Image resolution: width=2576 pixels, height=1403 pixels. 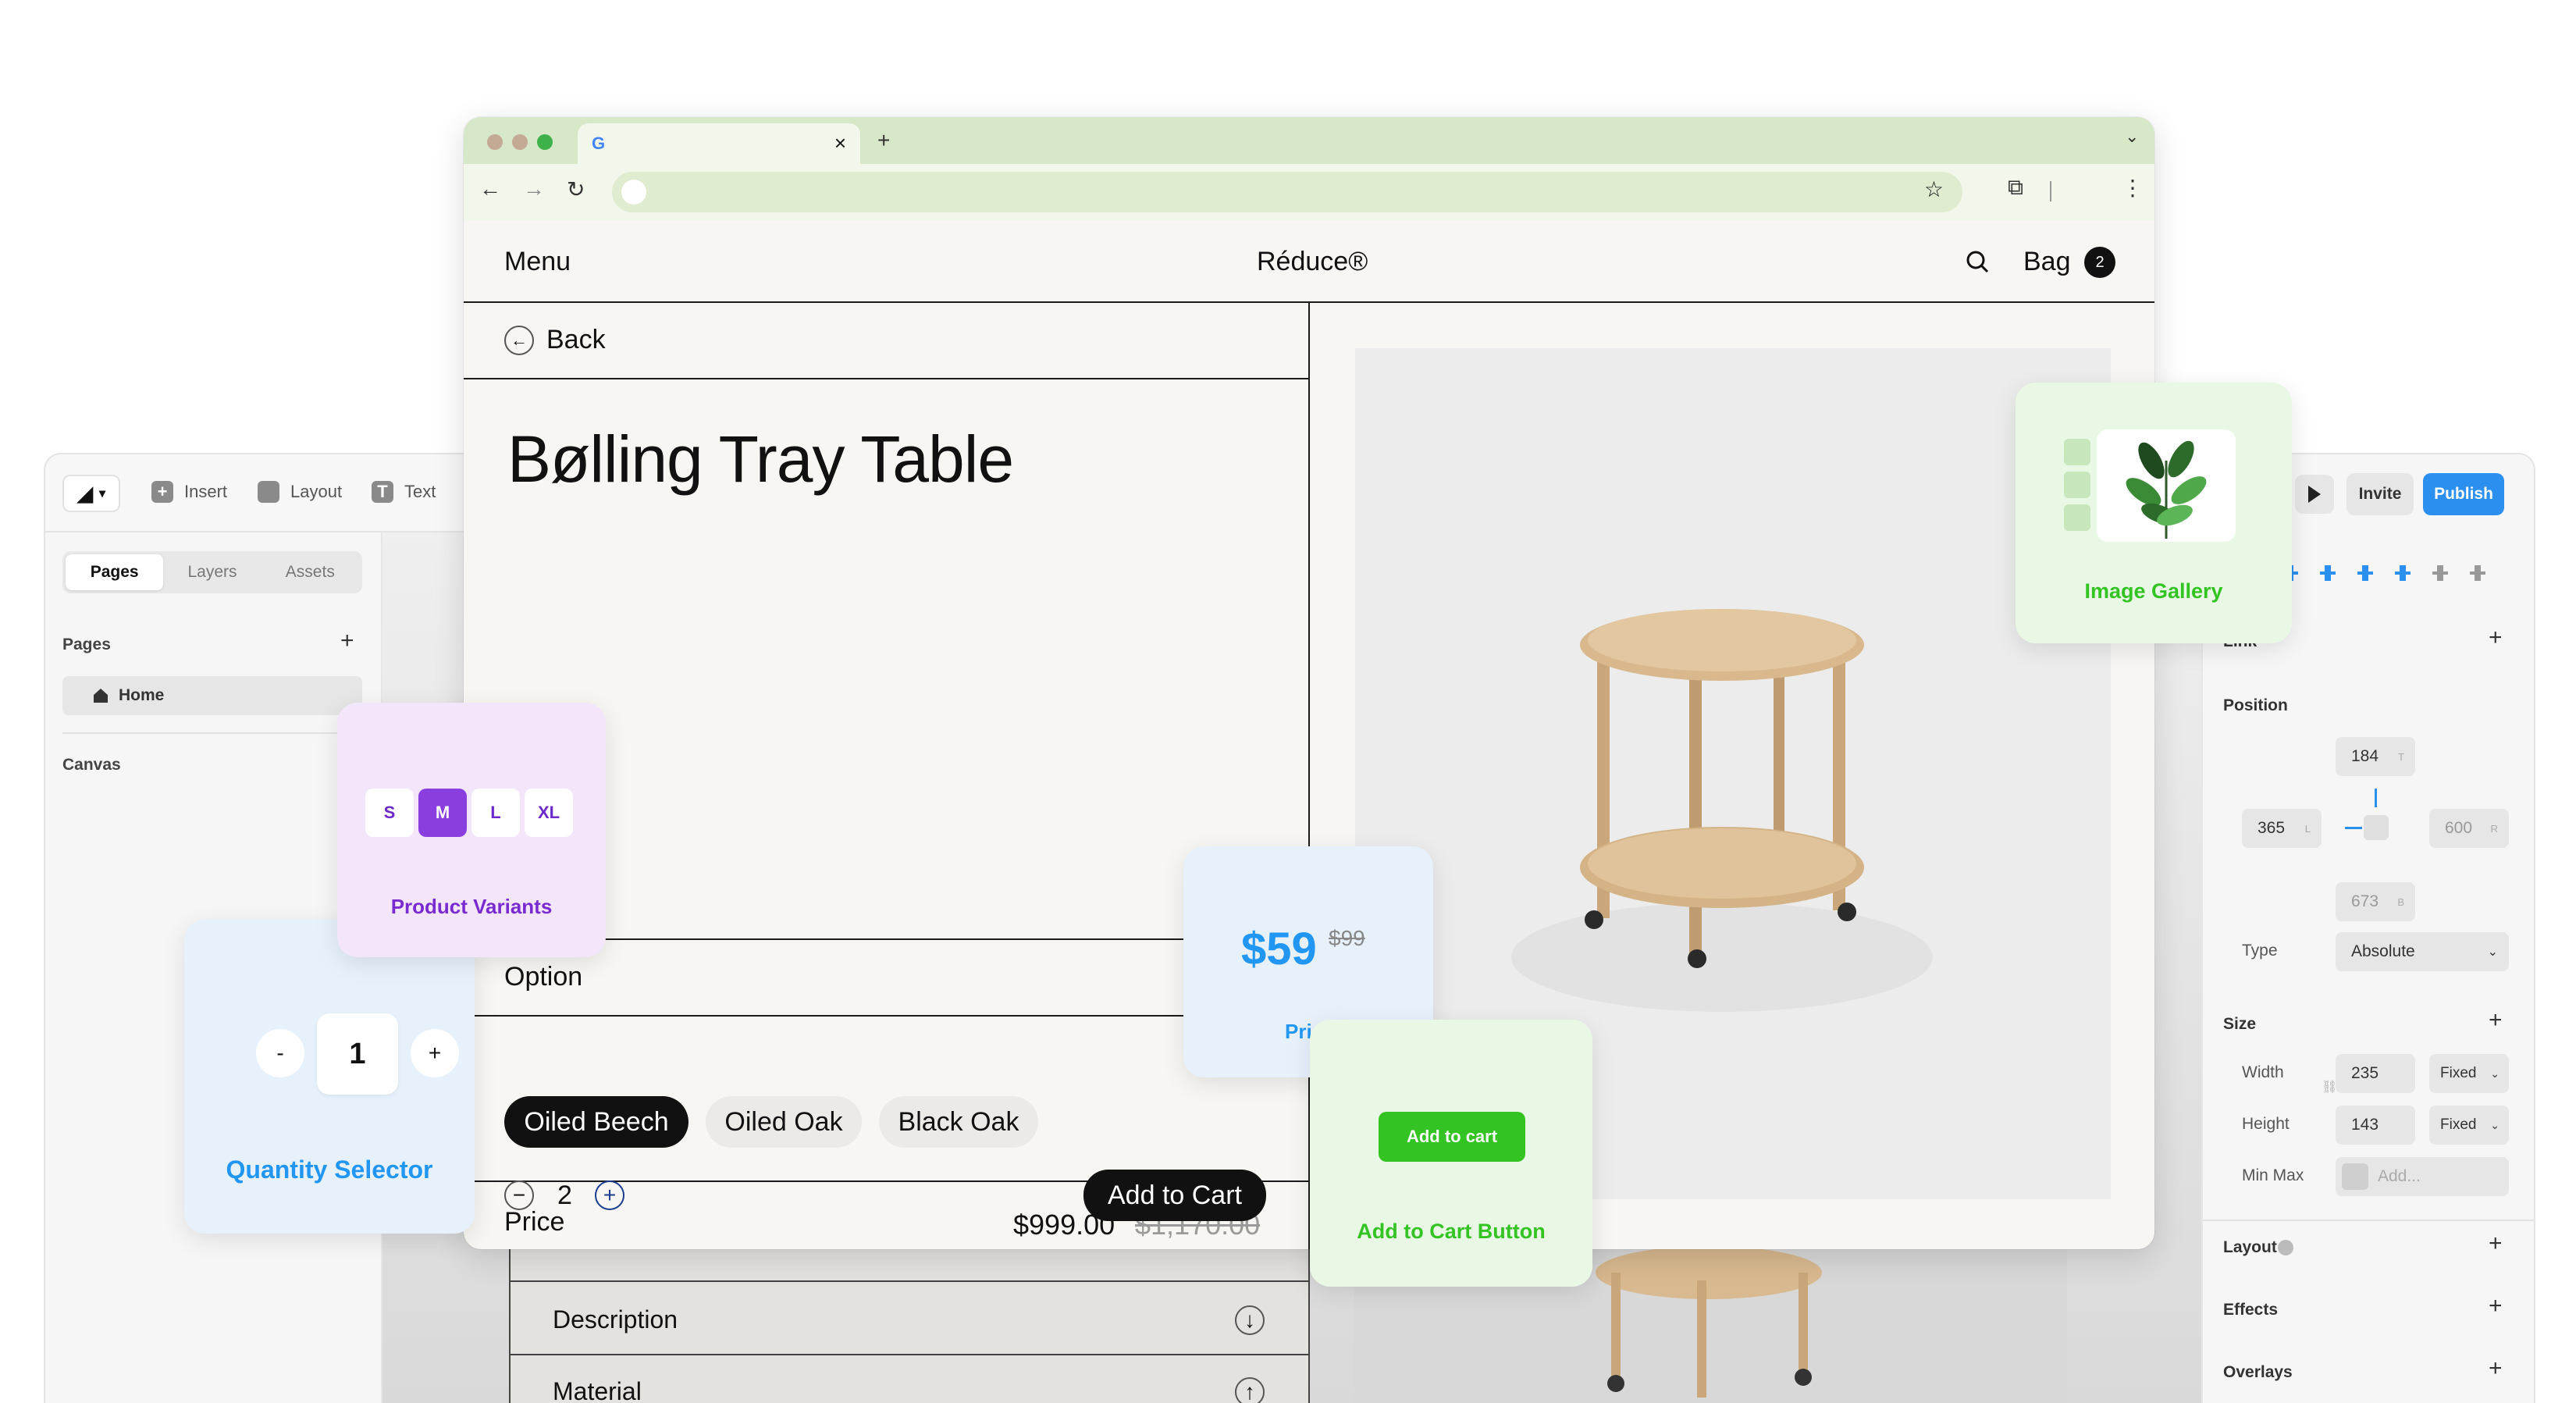 What do you see at coordinates (490, 188) in the screenshot?
I see `back-arrow-icon: ←` at bounding box center [490, 188].